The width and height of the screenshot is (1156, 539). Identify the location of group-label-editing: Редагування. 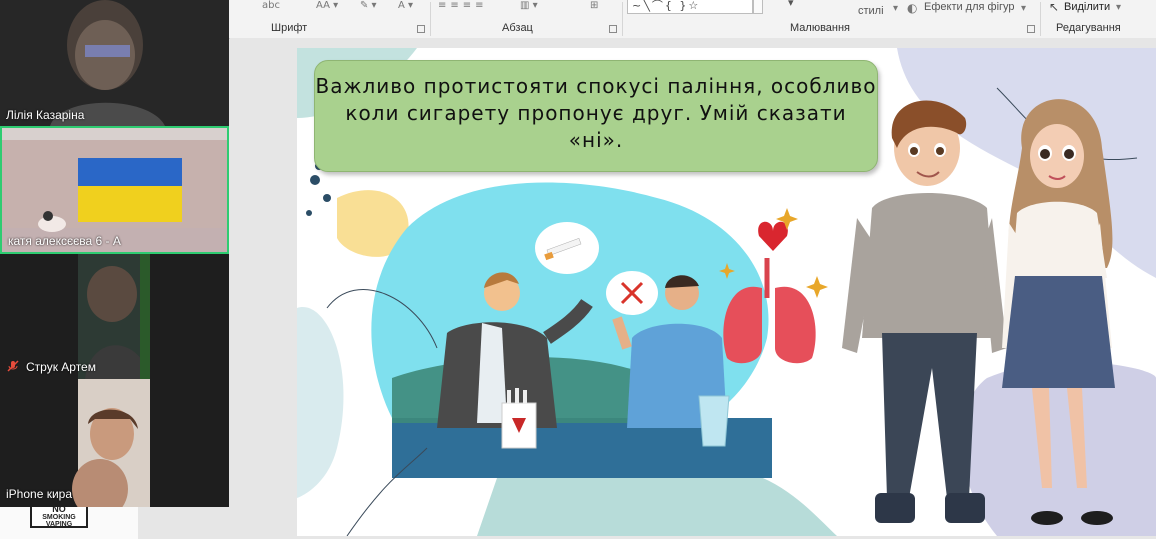
(1088, 28).